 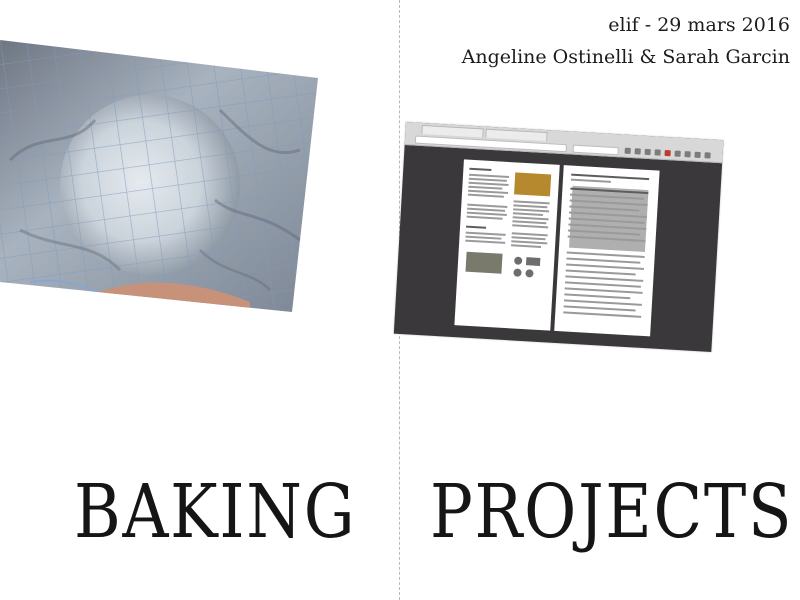 I want to click on browser-toolbar, so click(x=564, y=143).